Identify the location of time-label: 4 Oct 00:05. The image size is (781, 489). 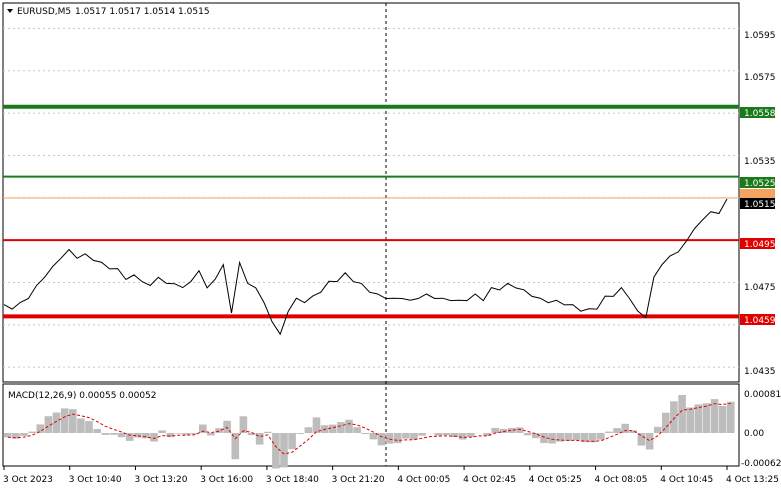
(423, 480).